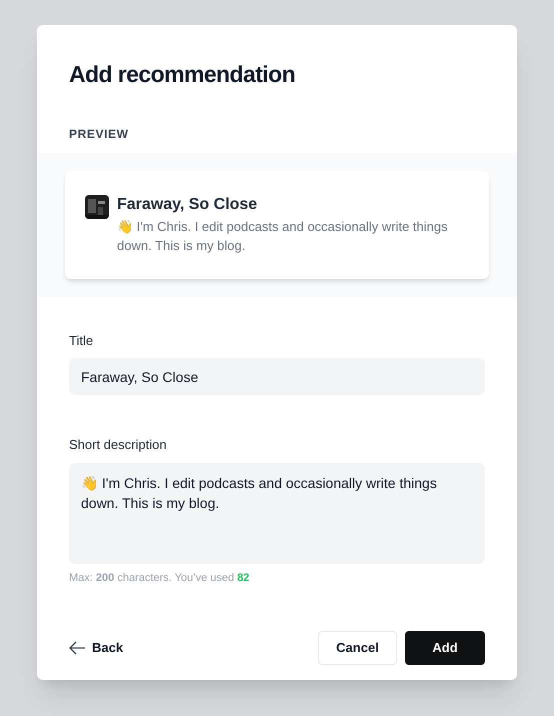 Image resolution: width=554 pixels, height=716 pixels. I want to click on add-button: Add, so click(445, 648).